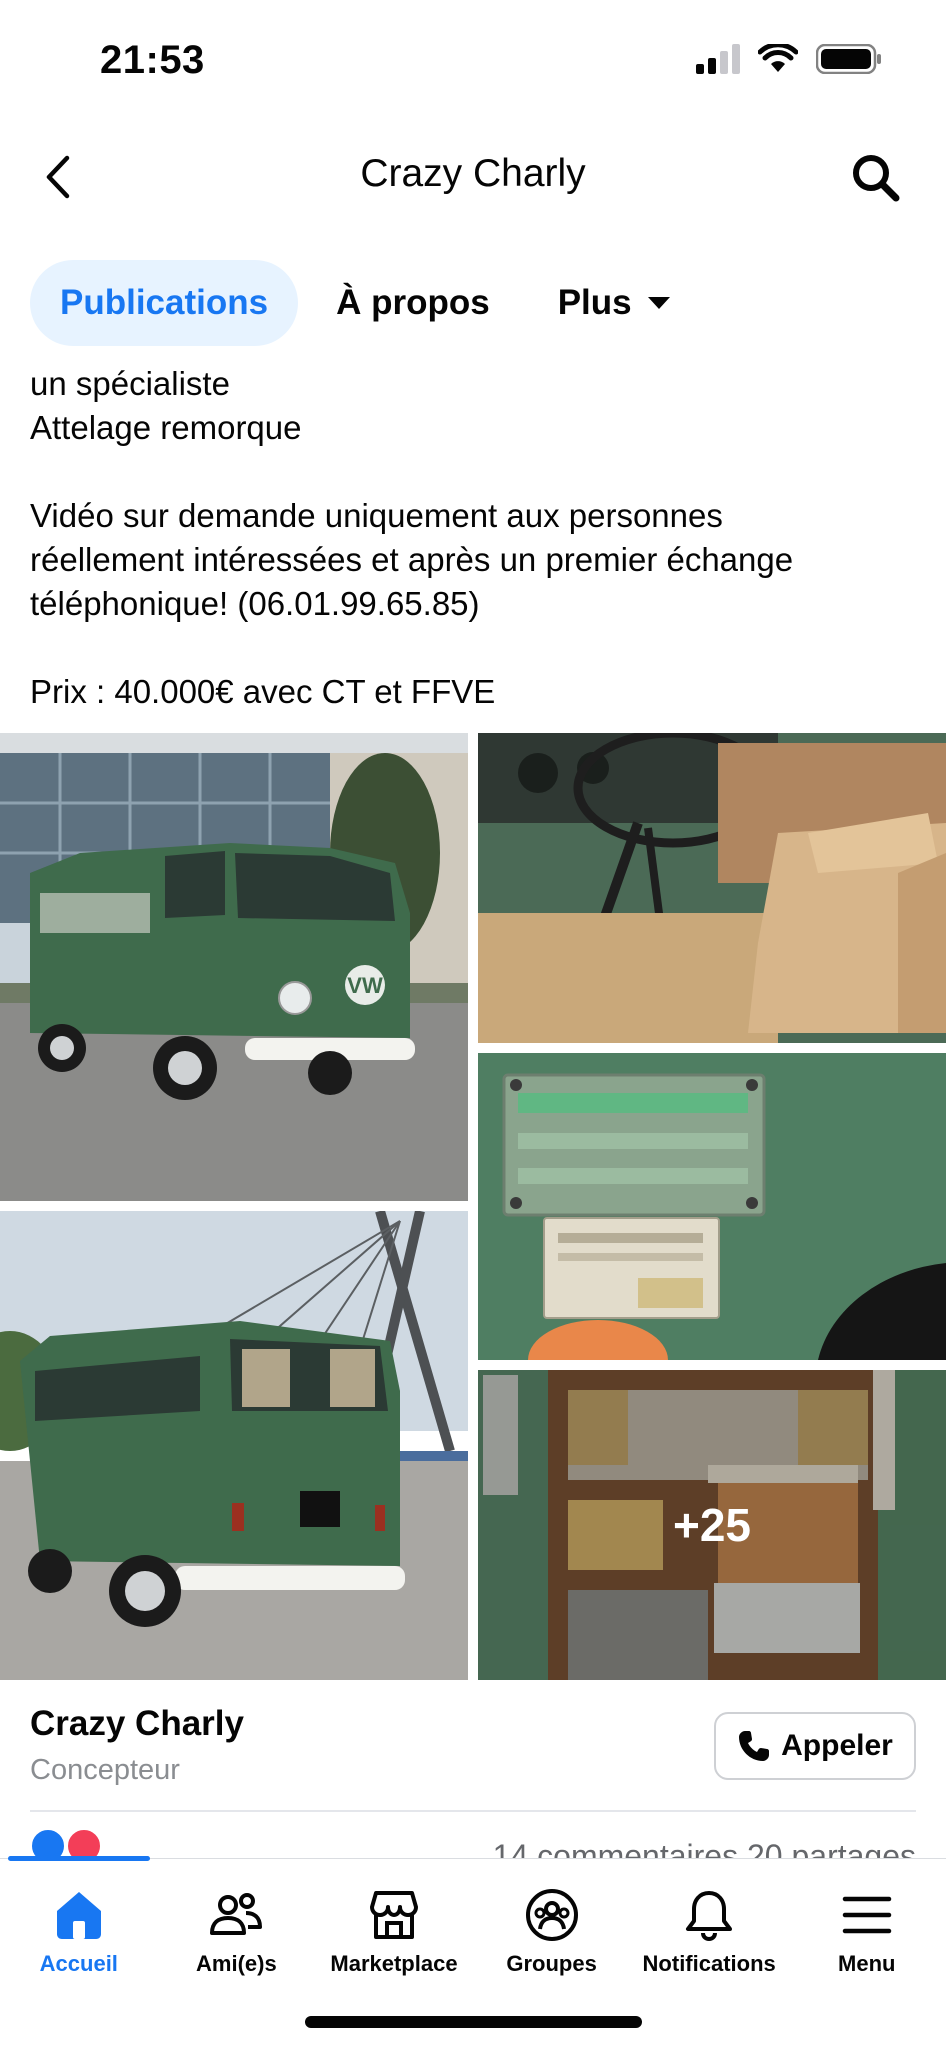 The height and width of the screenshot is (2047, 946). I want to click on photo-camper-interior: +25, so click(712, 1525).